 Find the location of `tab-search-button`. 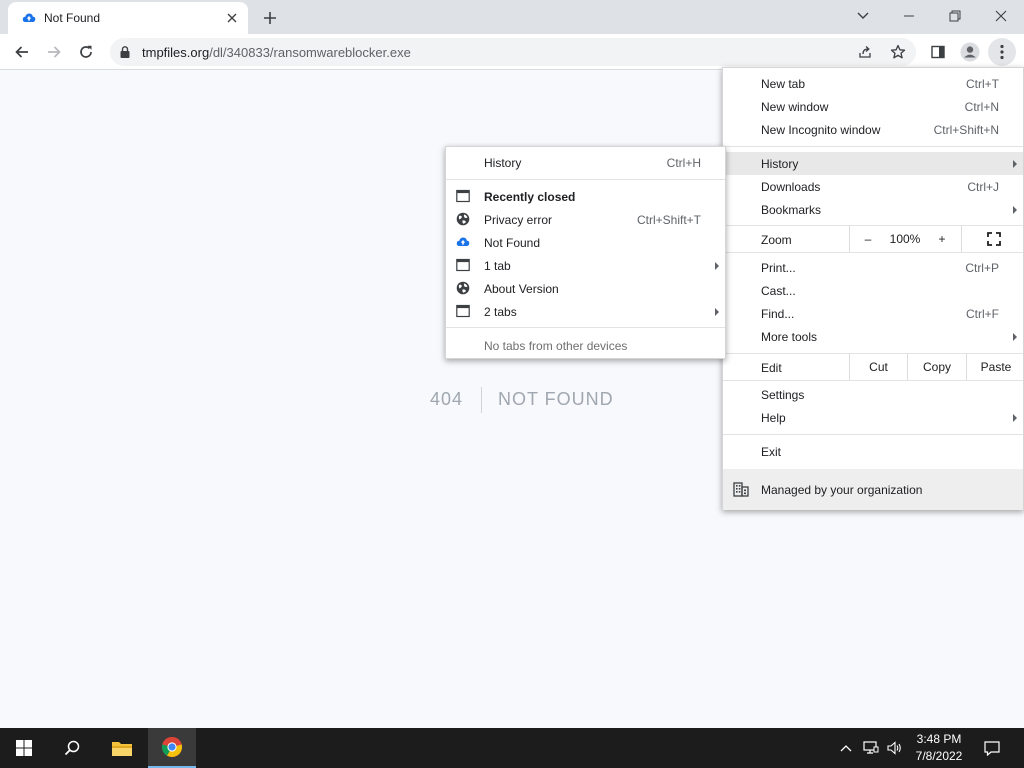

tab-search-button is located at coordinates (863, 16).